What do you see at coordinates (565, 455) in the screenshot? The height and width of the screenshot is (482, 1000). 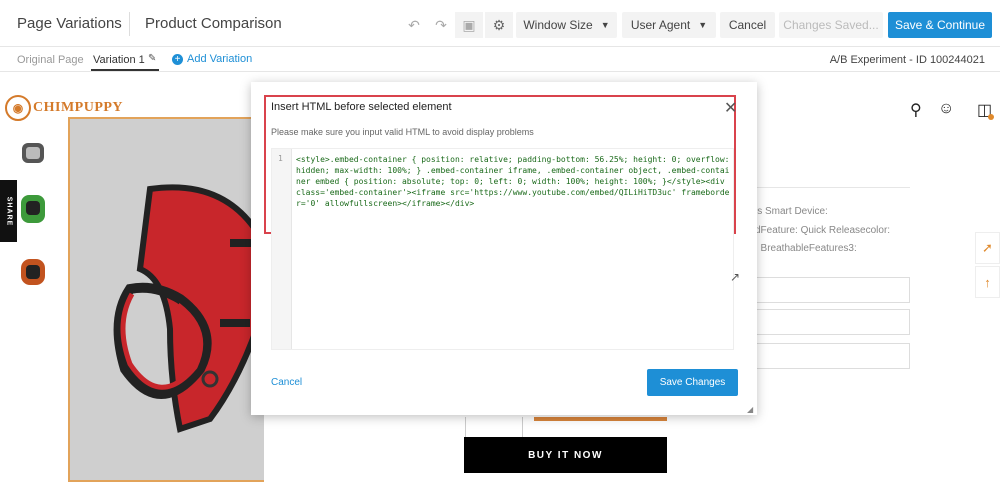 I see `buy-now-button: BUY IT NOW` at bounding box center [565, 455].